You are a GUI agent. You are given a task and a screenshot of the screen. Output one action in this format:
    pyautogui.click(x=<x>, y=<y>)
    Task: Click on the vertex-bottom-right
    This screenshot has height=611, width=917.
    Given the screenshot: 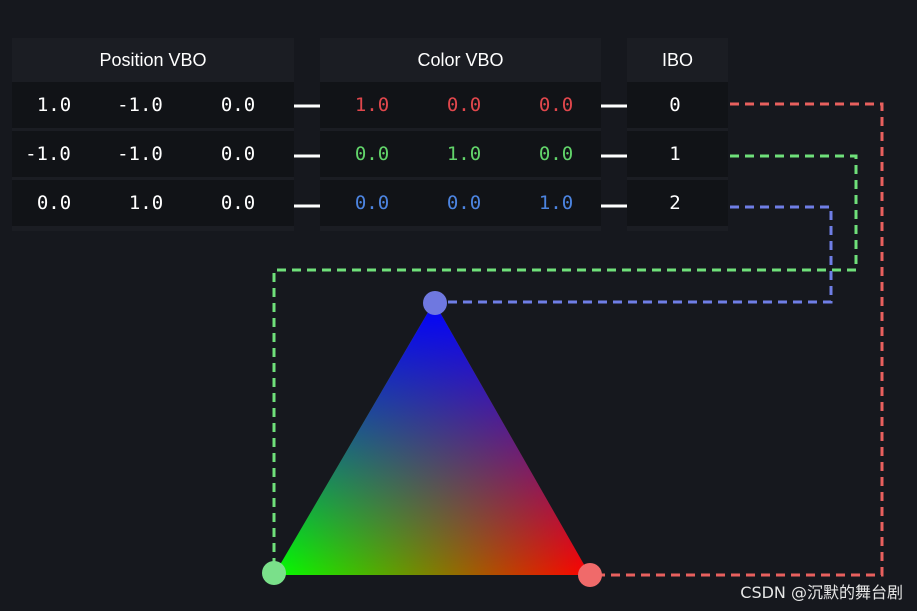 What is the action you would take?
    pyautogui.click(x=590, y=575)
    